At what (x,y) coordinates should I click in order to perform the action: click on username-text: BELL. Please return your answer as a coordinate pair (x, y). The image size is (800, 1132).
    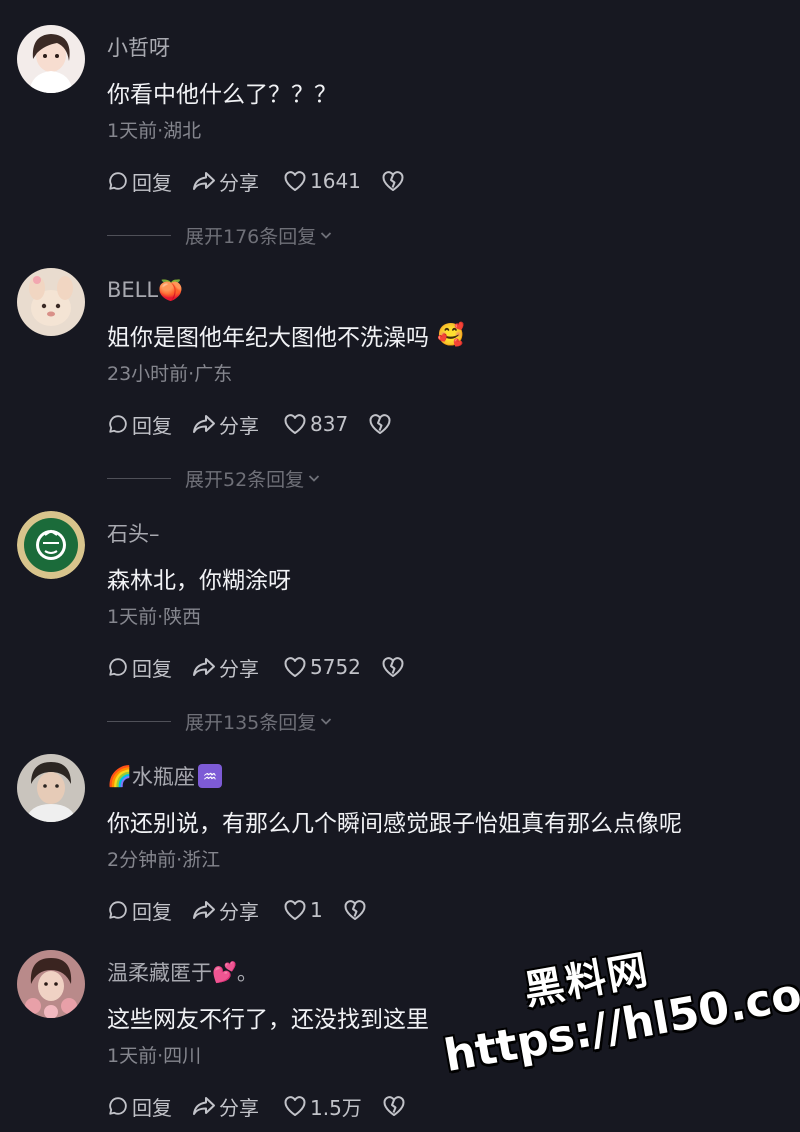
    Looking at the image, I should click on (132, 290).